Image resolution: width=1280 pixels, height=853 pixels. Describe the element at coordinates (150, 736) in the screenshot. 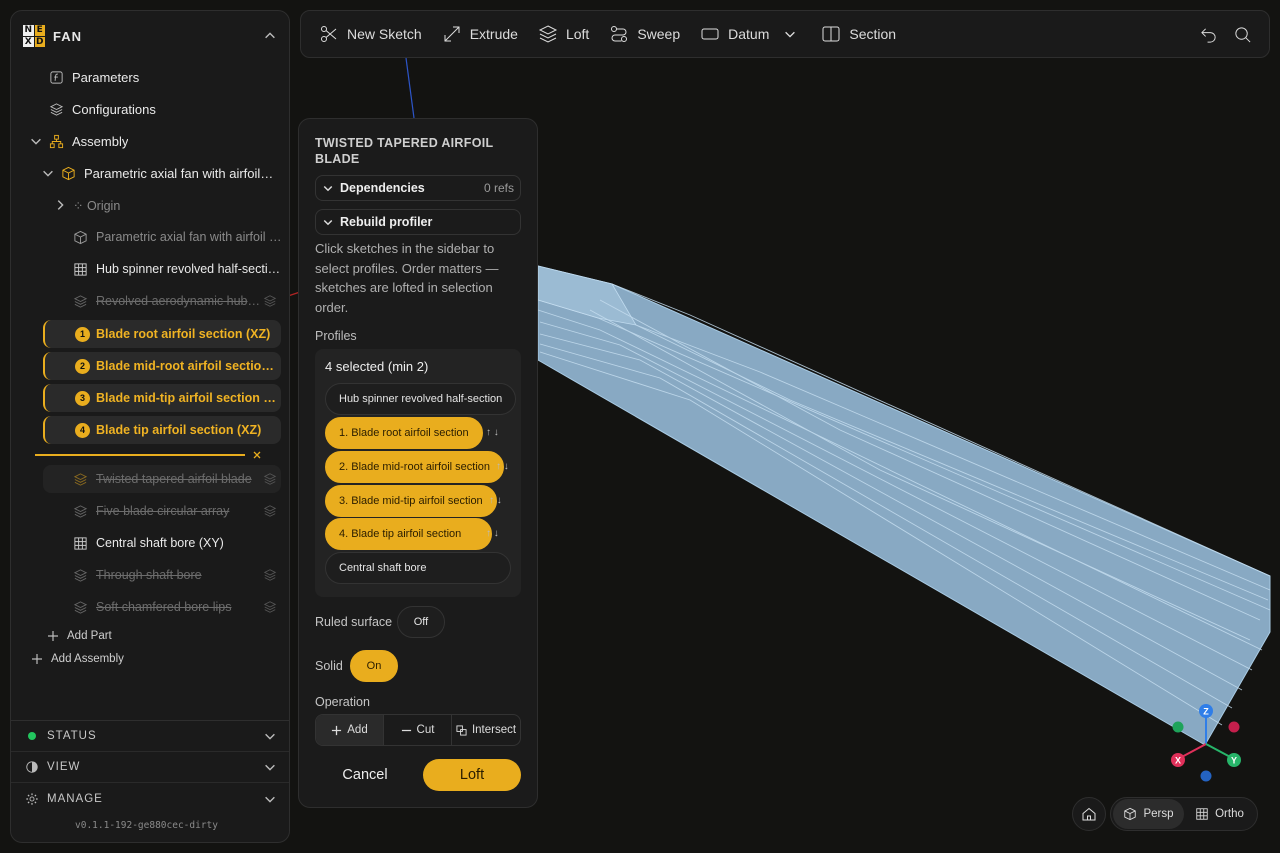

I see `status-section: STATUS` at that location.